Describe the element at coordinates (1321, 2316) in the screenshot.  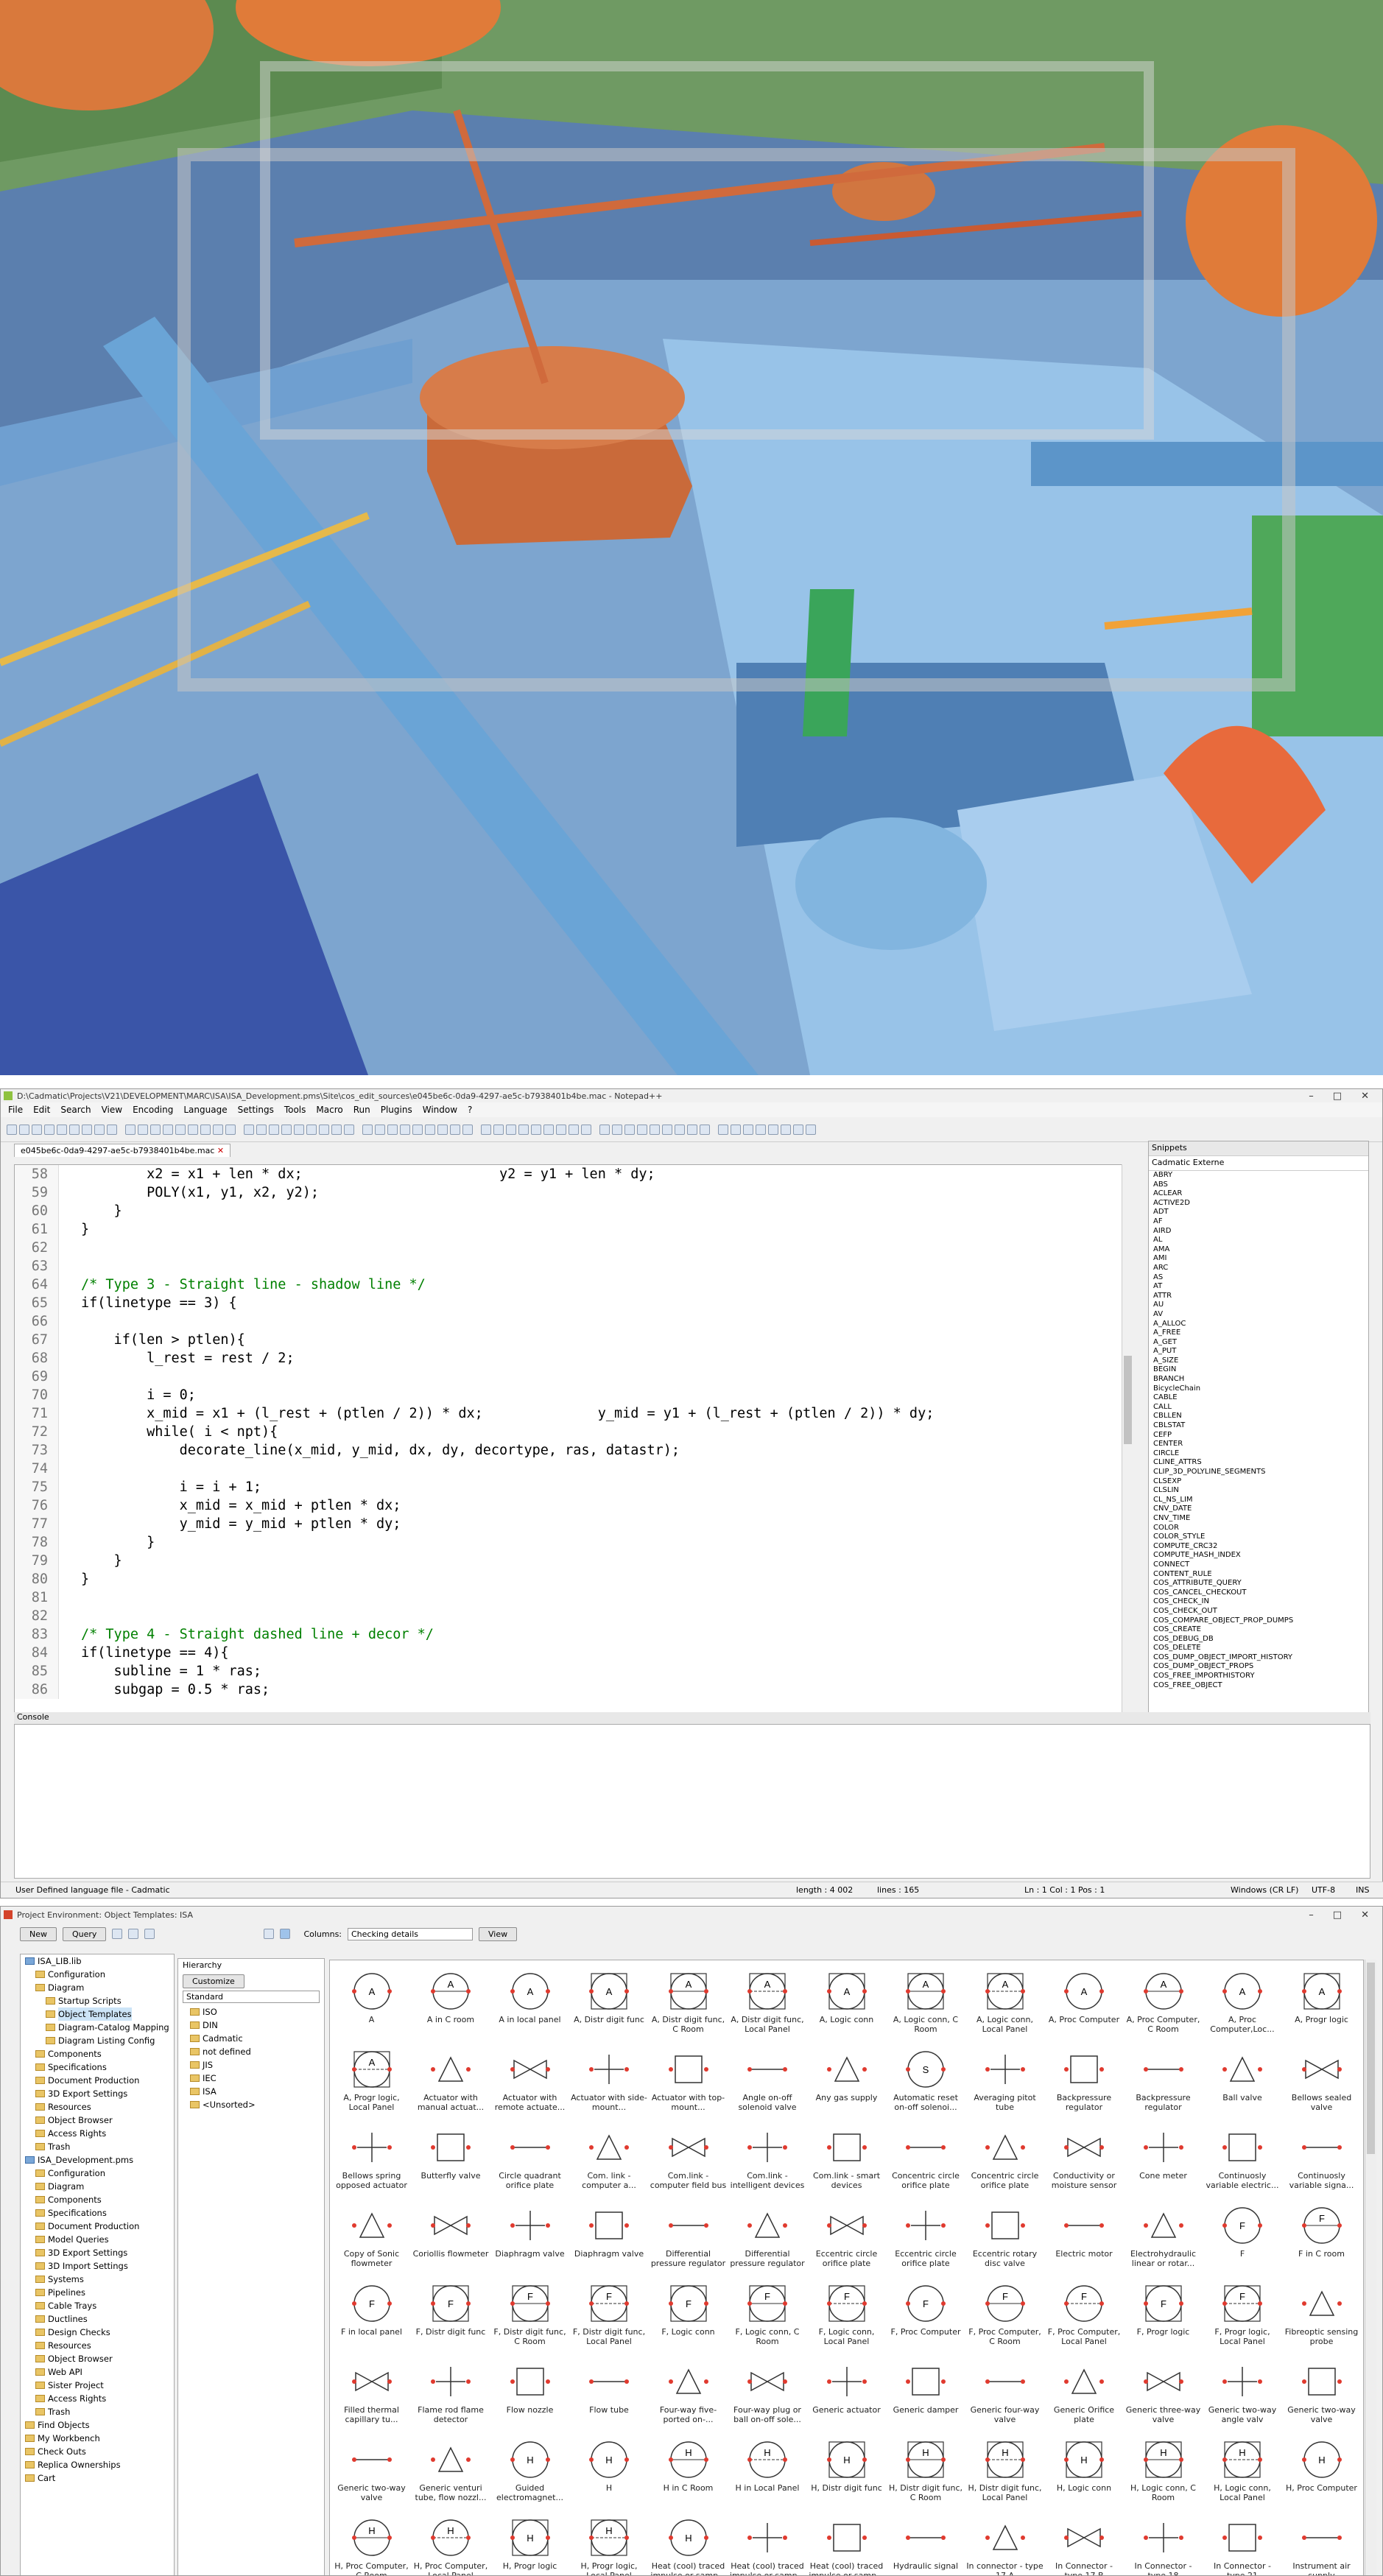
I see `template-item: Fibreoptic sensing probe` at that location.